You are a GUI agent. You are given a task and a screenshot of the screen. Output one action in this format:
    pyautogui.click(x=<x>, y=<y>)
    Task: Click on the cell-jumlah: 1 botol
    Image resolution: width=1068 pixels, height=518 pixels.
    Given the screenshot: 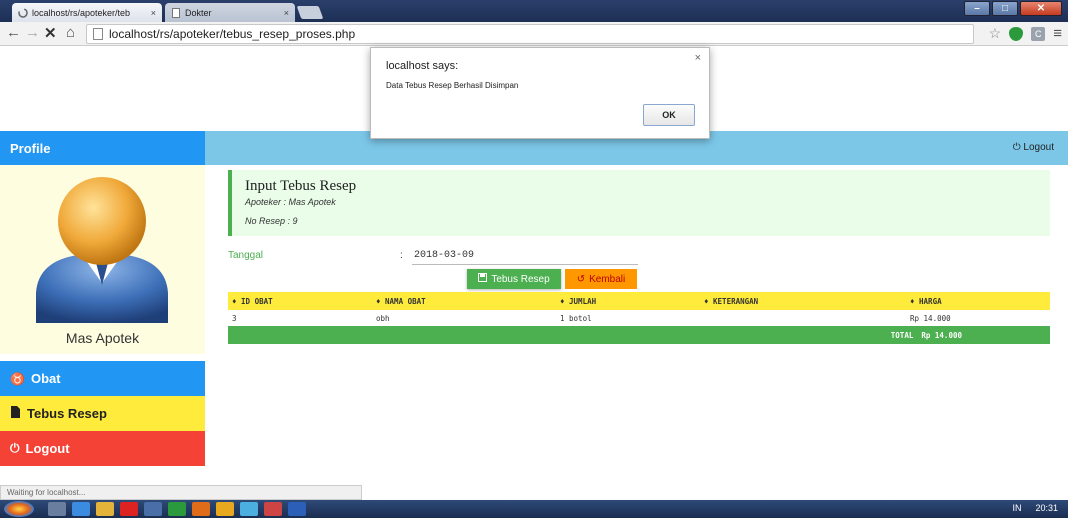 What is the action you would take?
    pyautogui.click(x=576, y=318)
    